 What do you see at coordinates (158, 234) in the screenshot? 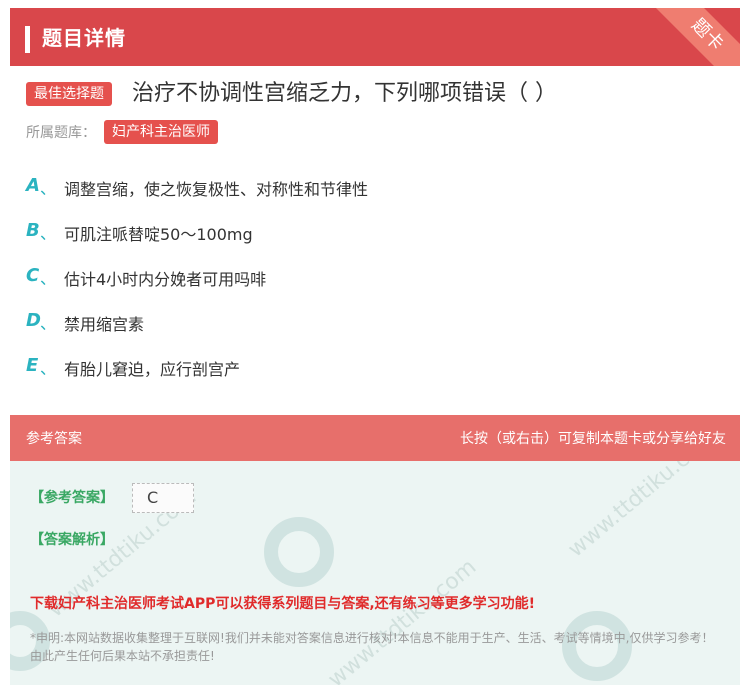
I see `option-text: 可肌注哌替啶50～100mg` at bounding box center [158, 234].